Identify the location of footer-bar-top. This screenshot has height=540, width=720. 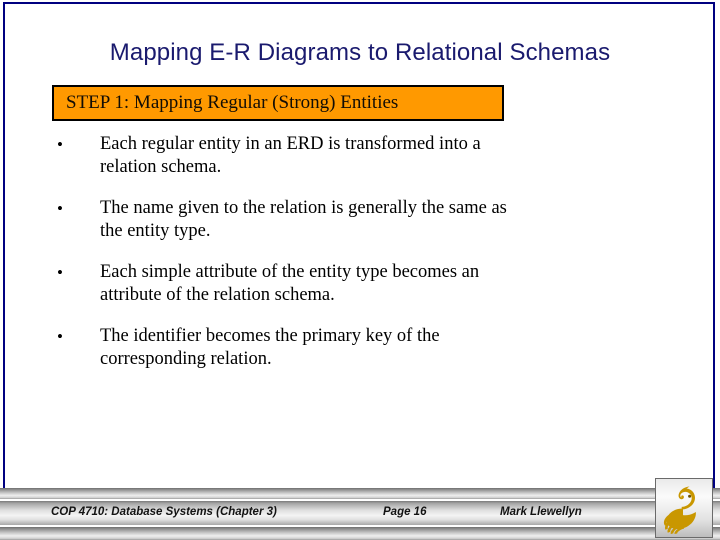
(360, 493).